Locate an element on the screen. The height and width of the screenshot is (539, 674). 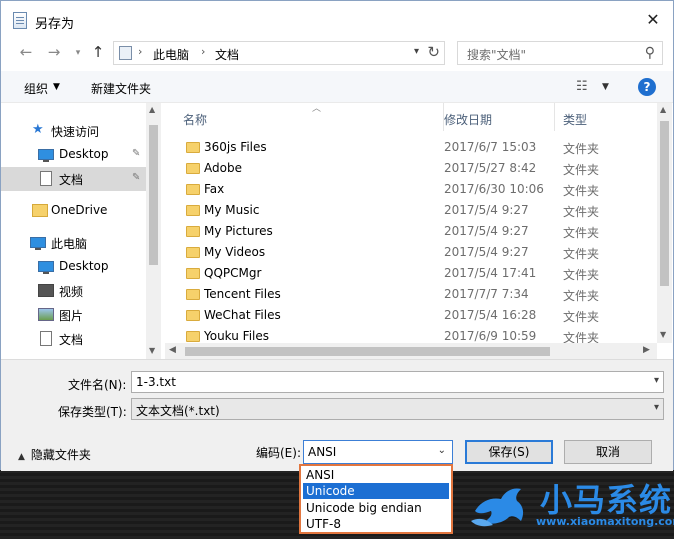
table-row: Youku Files 2017/6/9 10:59 文件夹 is located at coordinates (411, 334).